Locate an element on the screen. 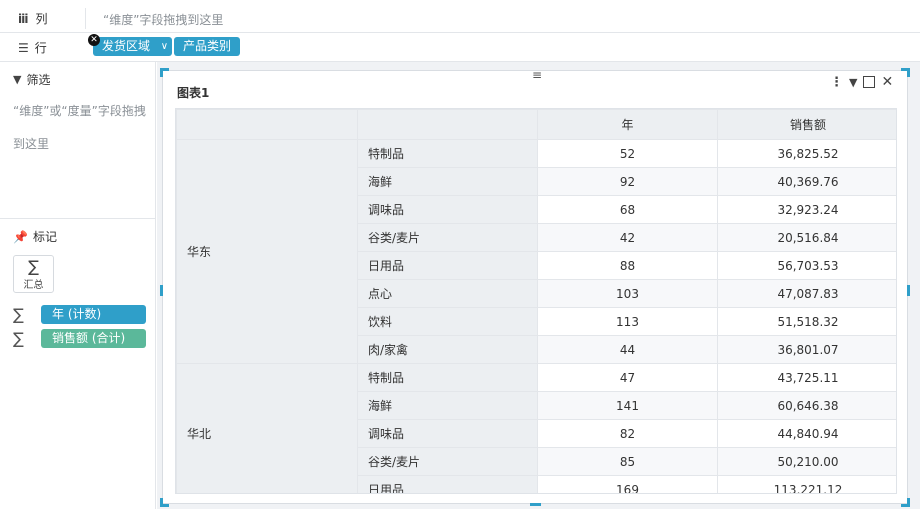  sales-cell: 20,516.84 is located at coordinates (806, 237).